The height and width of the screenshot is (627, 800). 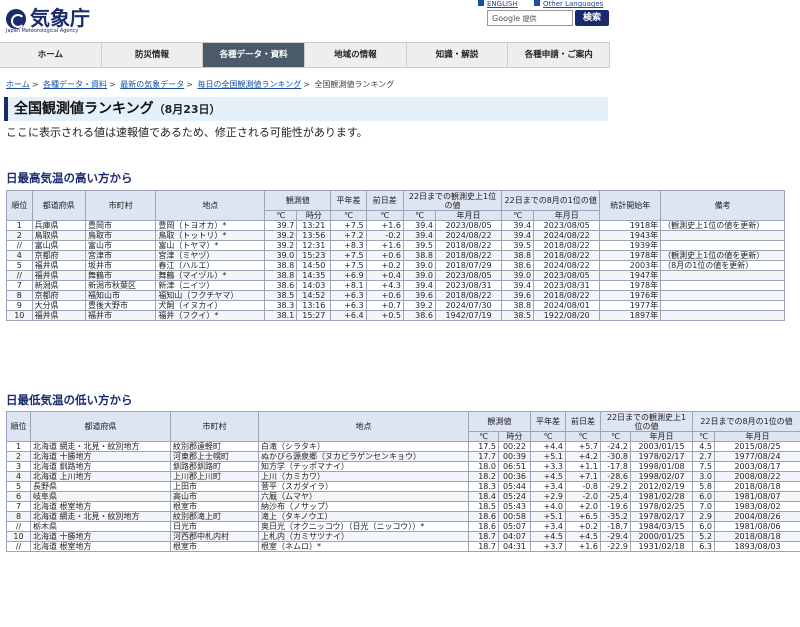 What do you see at coordinates (187, 109) in the screenshot?
I see `page-date: （8月23日）` at bounding box center [187, 109].